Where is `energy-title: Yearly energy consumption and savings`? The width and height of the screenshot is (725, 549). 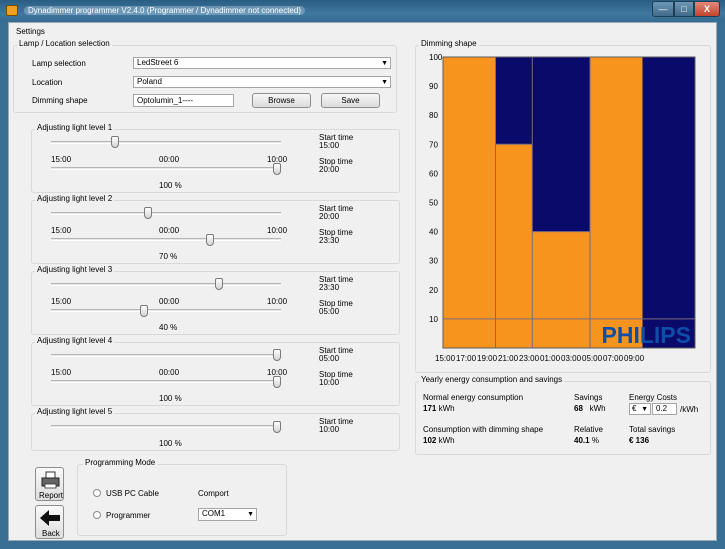 energy-title: Yearly energy consumption and savings is located at coordinates (492, 379).